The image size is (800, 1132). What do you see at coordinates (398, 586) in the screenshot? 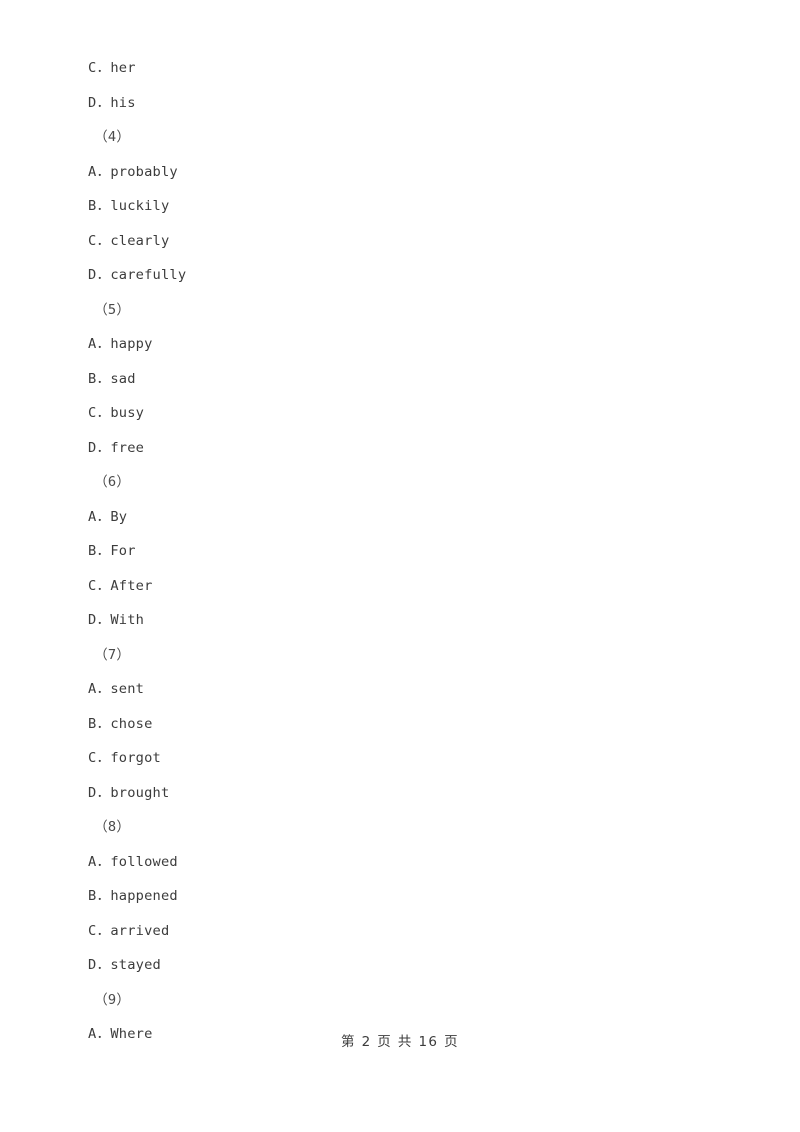
I see `answer-option: C．After` at bounding box center [398, 586].